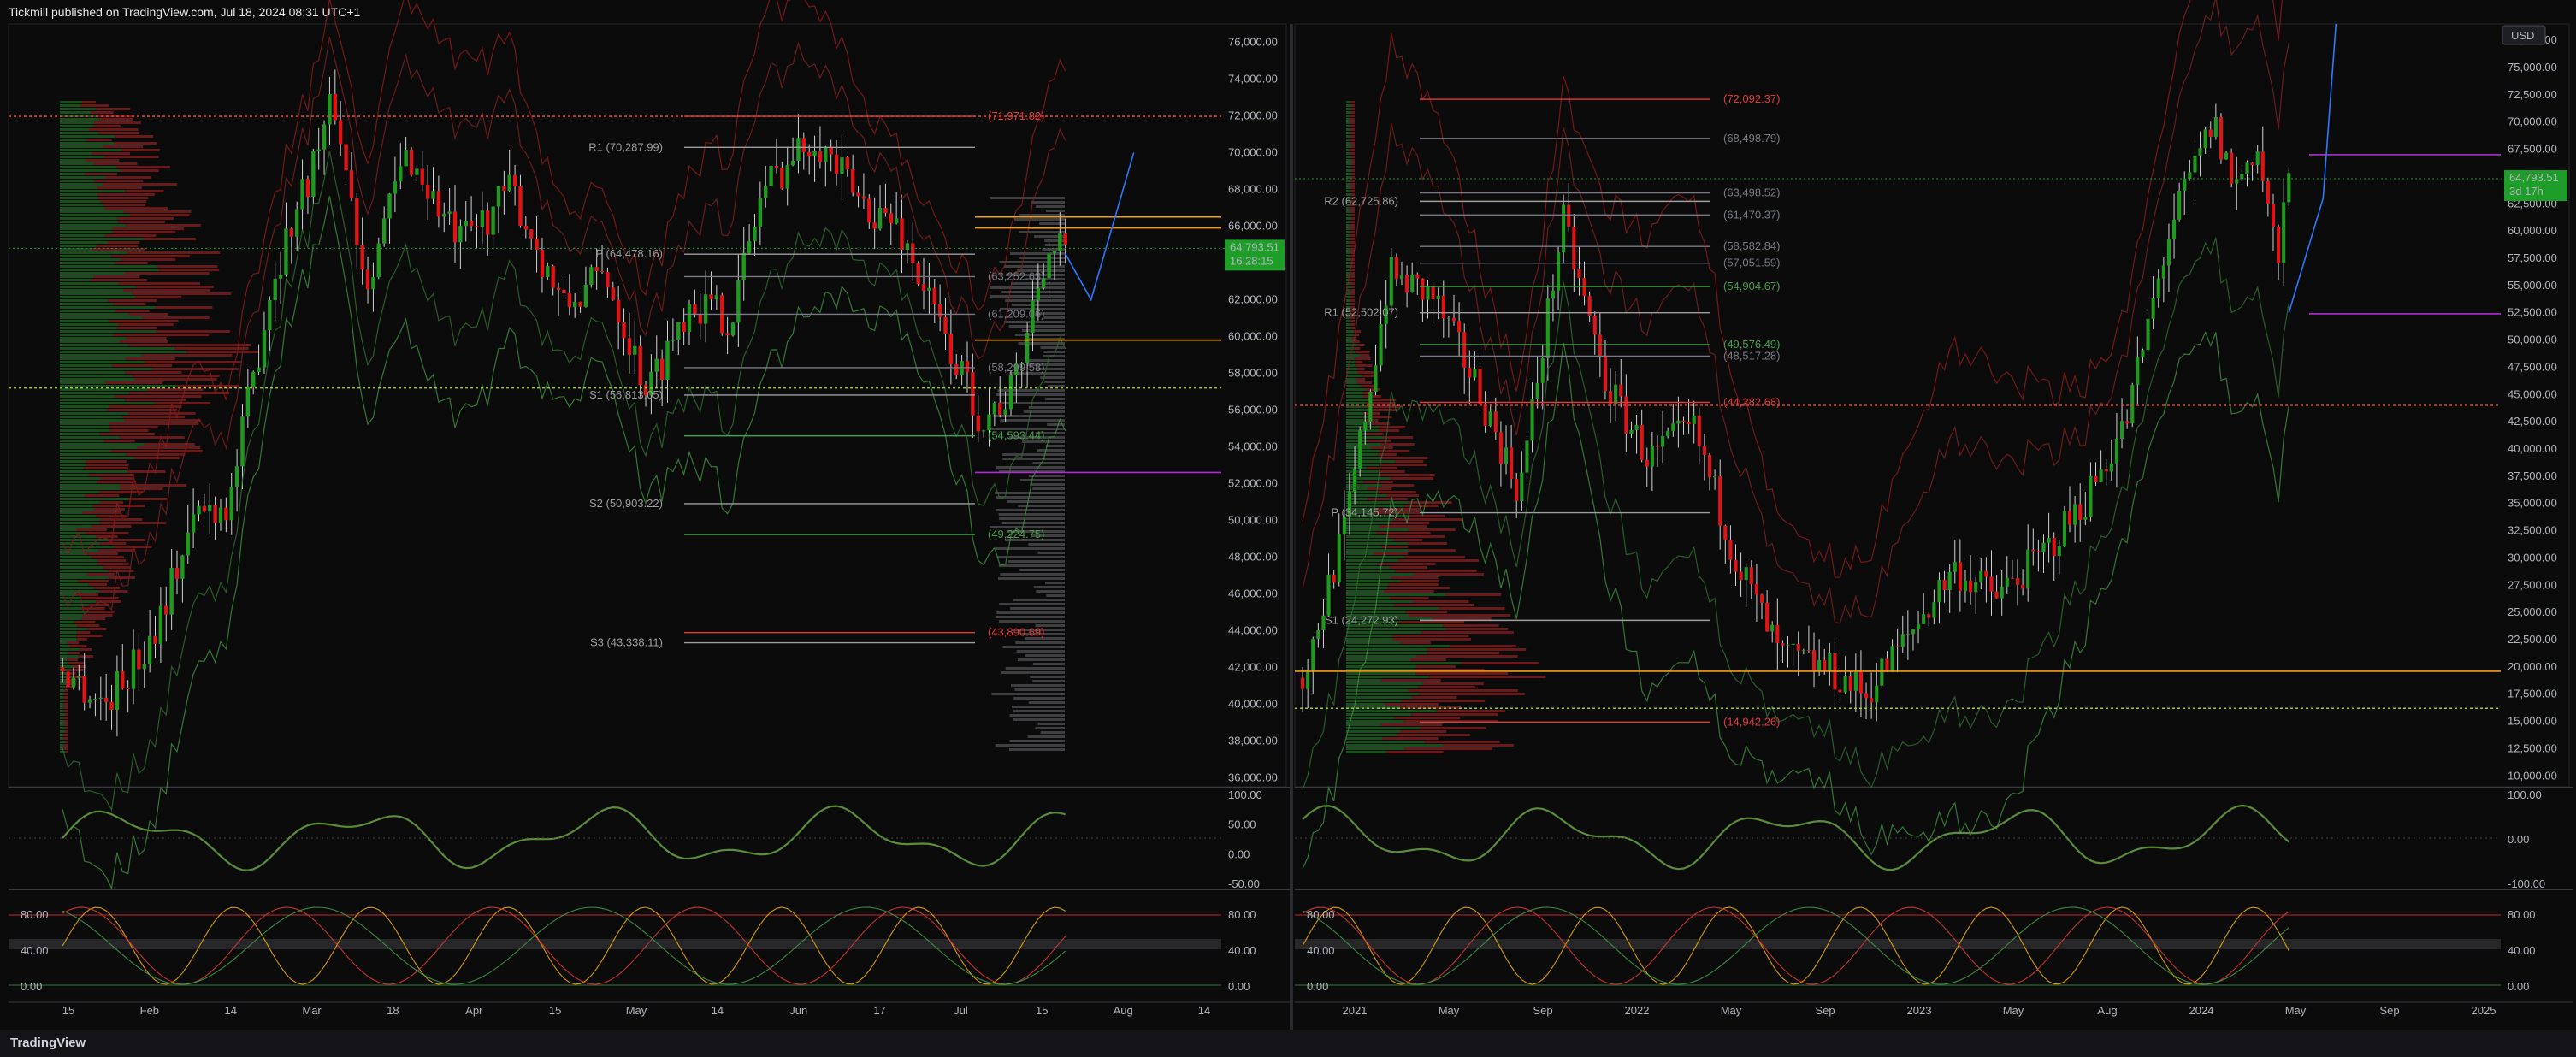 This screenshot has height=1057, width=2576. What do you see at coordinates (1016, 534) in the screenshot?
I see `level-label: (49,224.75)` at bounding box center [1016, 534].